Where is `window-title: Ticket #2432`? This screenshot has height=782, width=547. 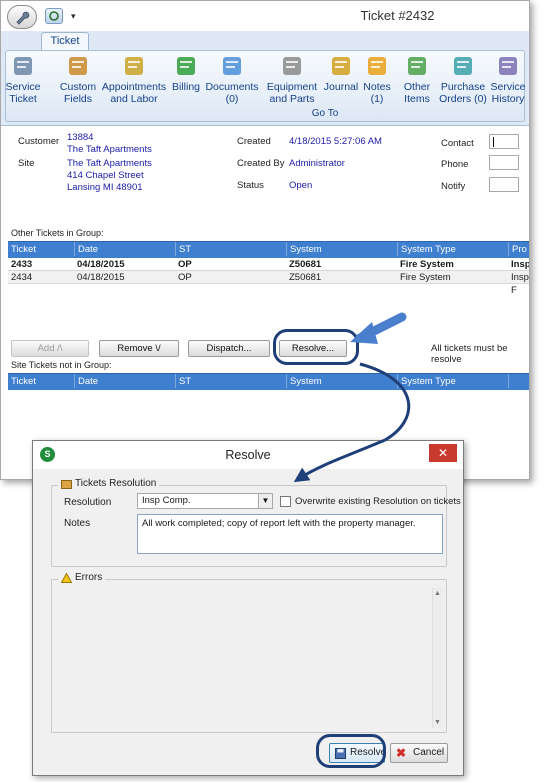 window-title: Ticket #2432 is located at coordinates (397, 15).